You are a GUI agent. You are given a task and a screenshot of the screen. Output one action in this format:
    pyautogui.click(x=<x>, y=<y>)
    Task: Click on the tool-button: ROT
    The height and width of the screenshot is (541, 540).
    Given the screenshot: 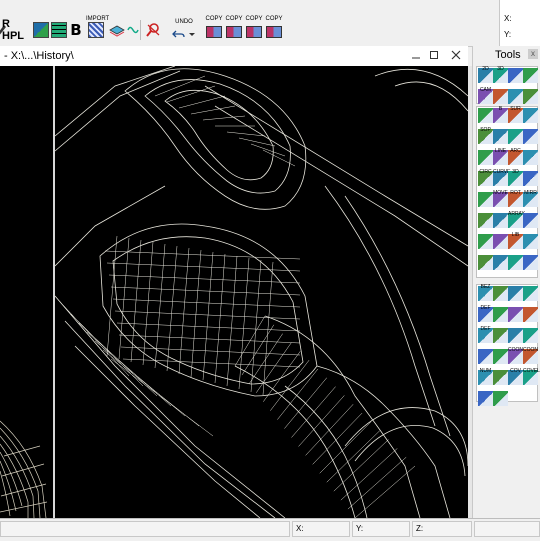 What is the action you would take?
    pyautogui.click(x=515, y=199)
    